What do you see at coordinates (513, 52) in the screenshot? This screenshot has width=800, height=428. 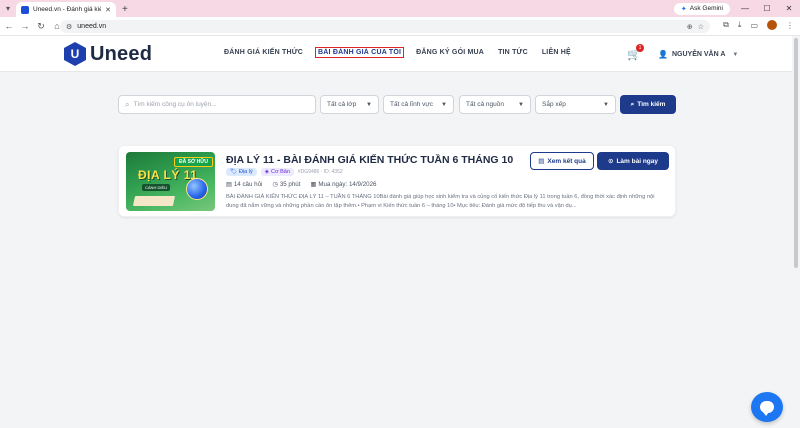 I see `nav-tin-tuc: TIN TỨC` at bounding box center [513, 52].